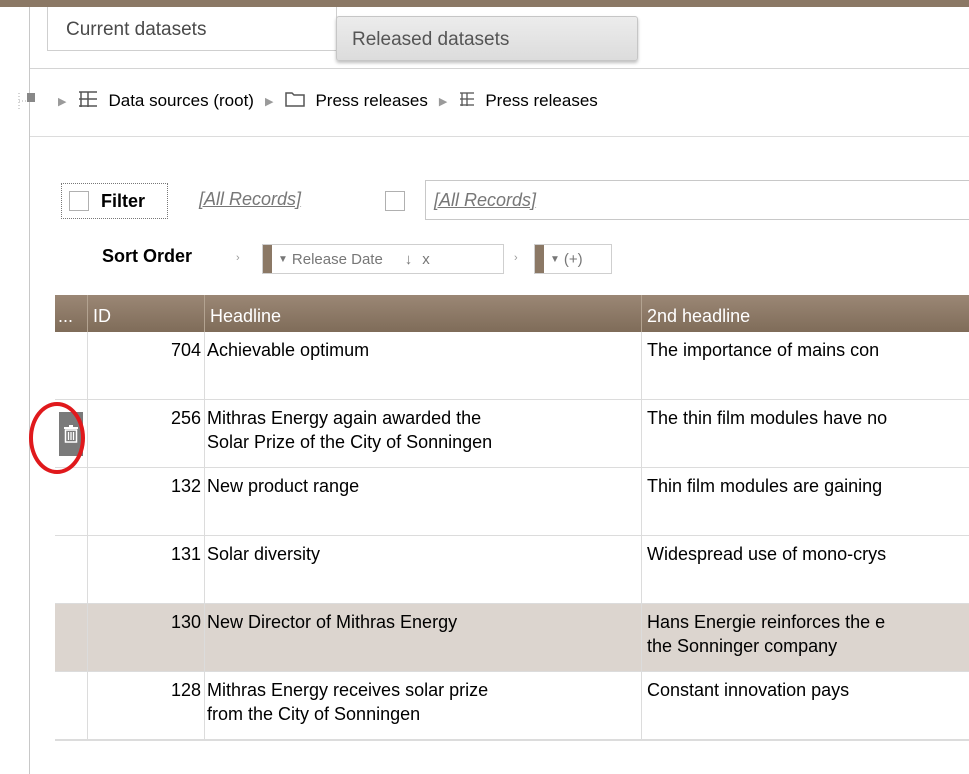 This screenshot has height=774, width=969. Describe the element at coordinates (748, 690) in the screenshot. I see `cell-text-line: Constant innovation pays` at that location.